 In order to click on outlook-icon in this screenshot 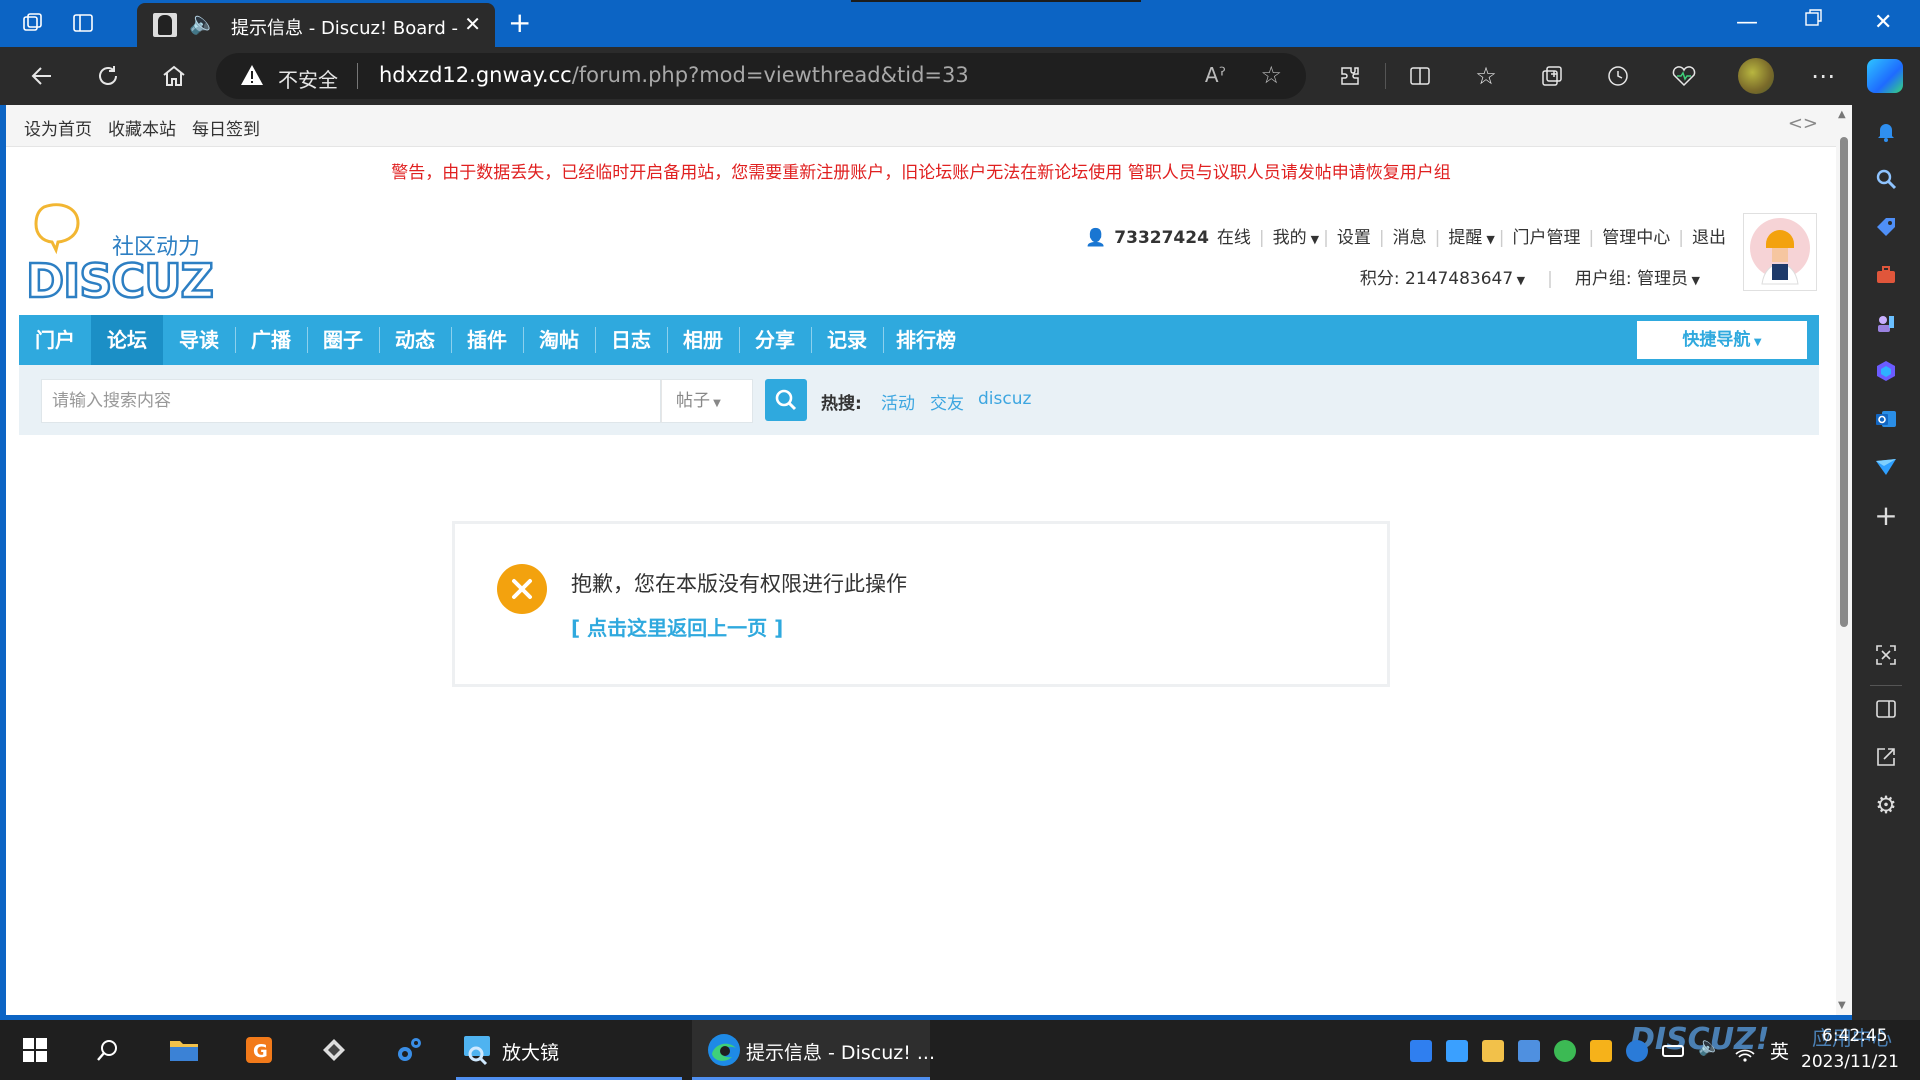, I will do `click(1886, 419)`.